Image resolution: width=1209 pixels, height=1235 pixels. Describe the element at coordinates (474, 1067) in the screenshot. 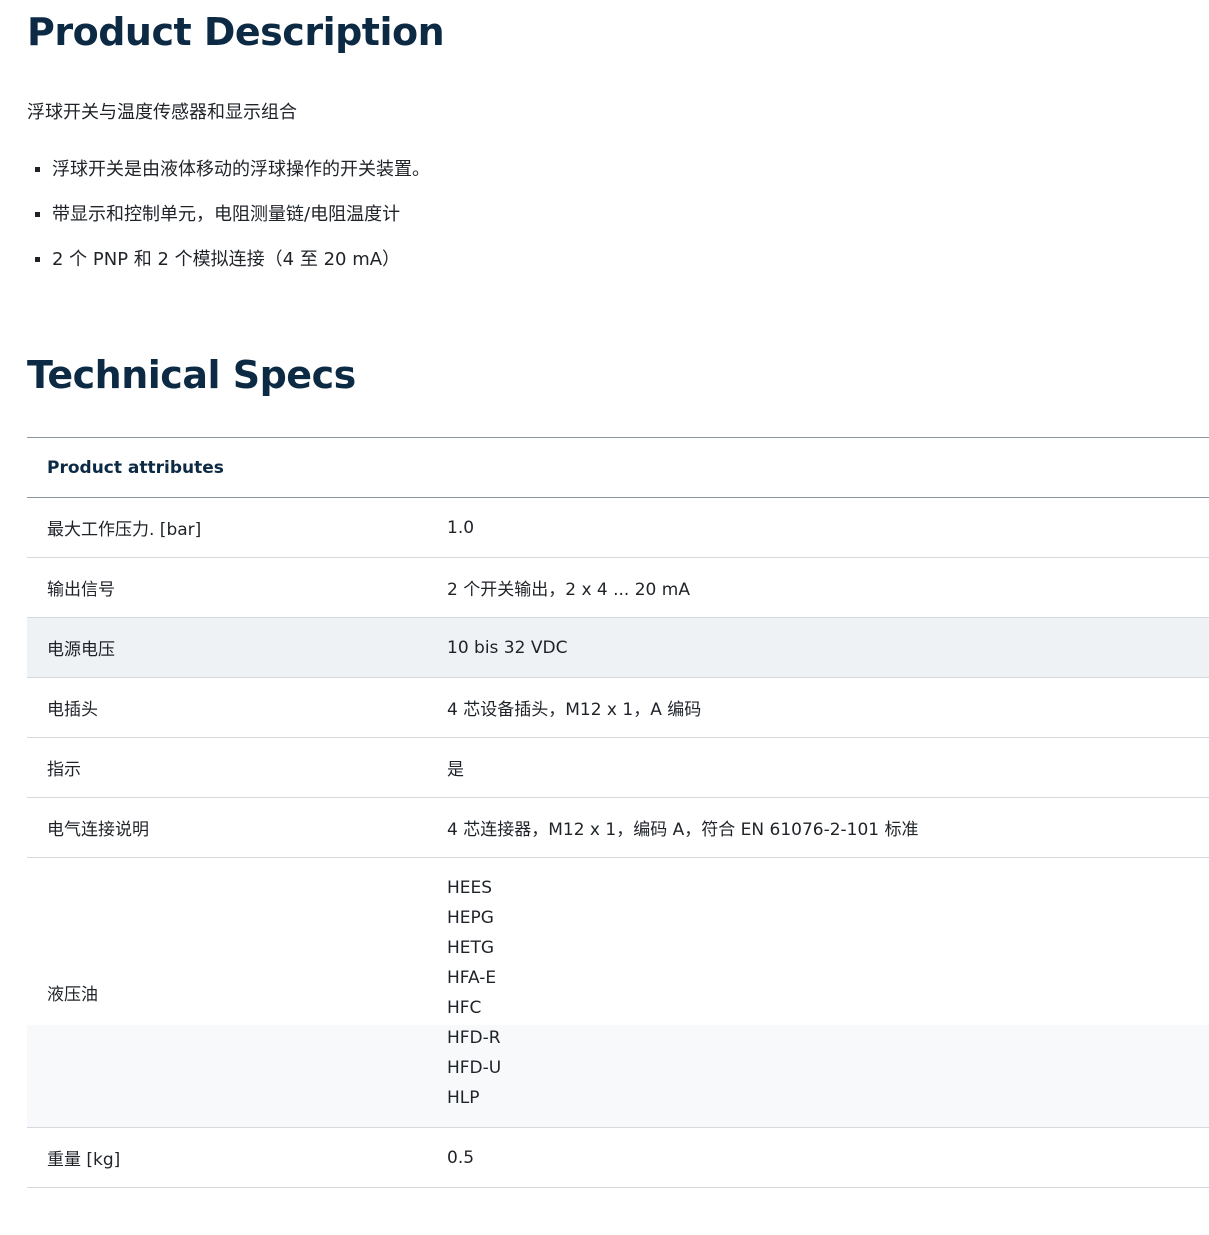

I see `hydraulic-fluid-item: HFD-U` at that location.